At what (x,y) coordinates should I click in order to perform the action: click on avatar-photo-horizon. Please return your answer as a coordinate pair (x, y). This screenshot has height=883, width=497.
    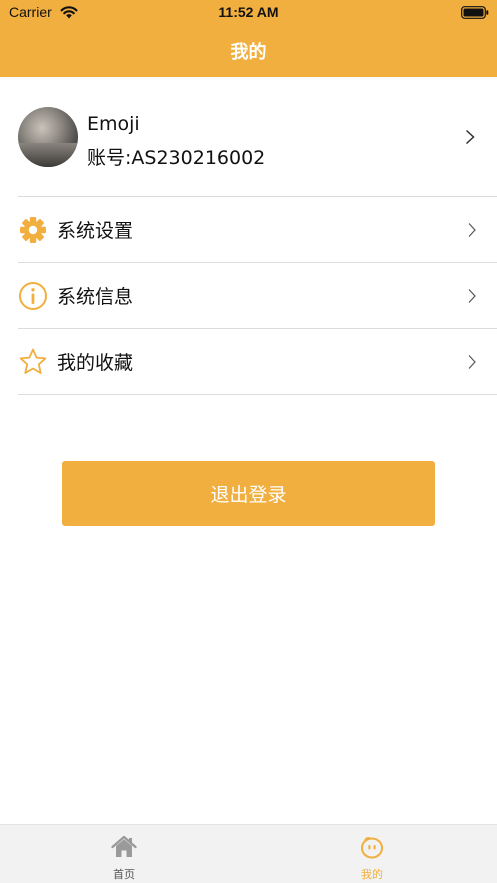
    Looking at the image, I should click on (48, 155).